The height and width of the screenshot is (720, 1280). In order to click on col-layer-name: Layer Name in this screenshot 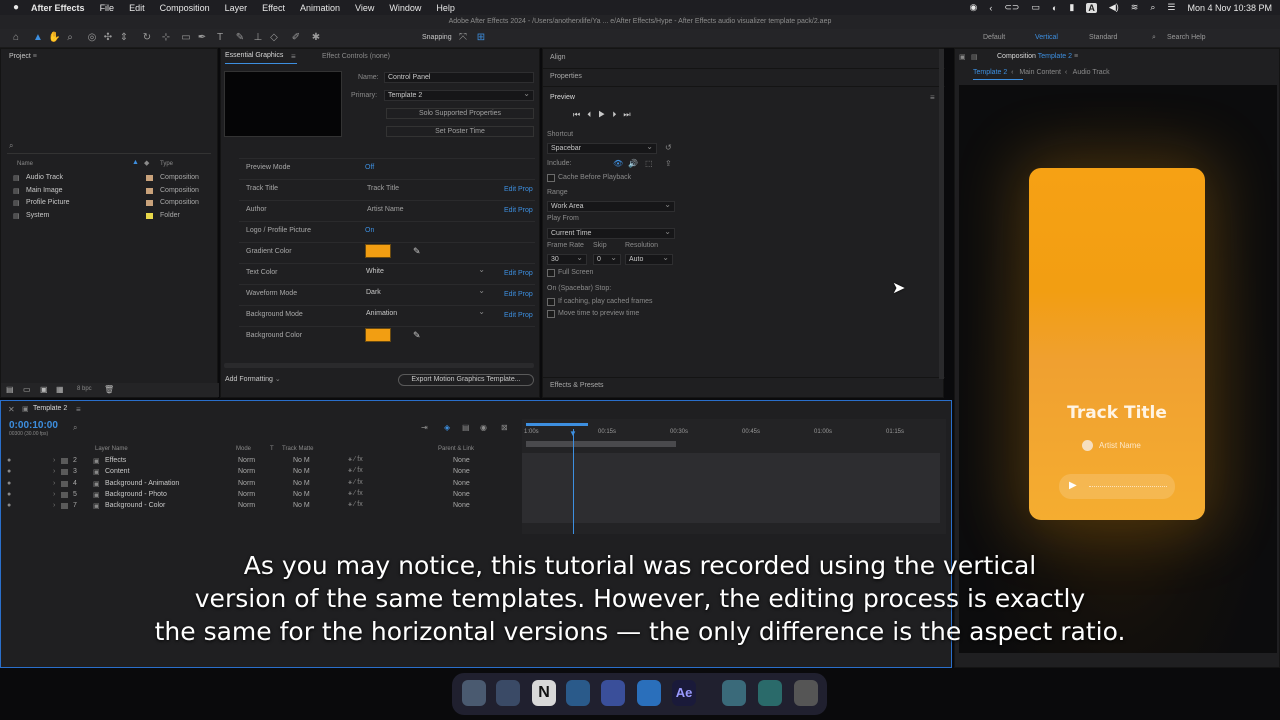, I will do `click(111, 449)`.